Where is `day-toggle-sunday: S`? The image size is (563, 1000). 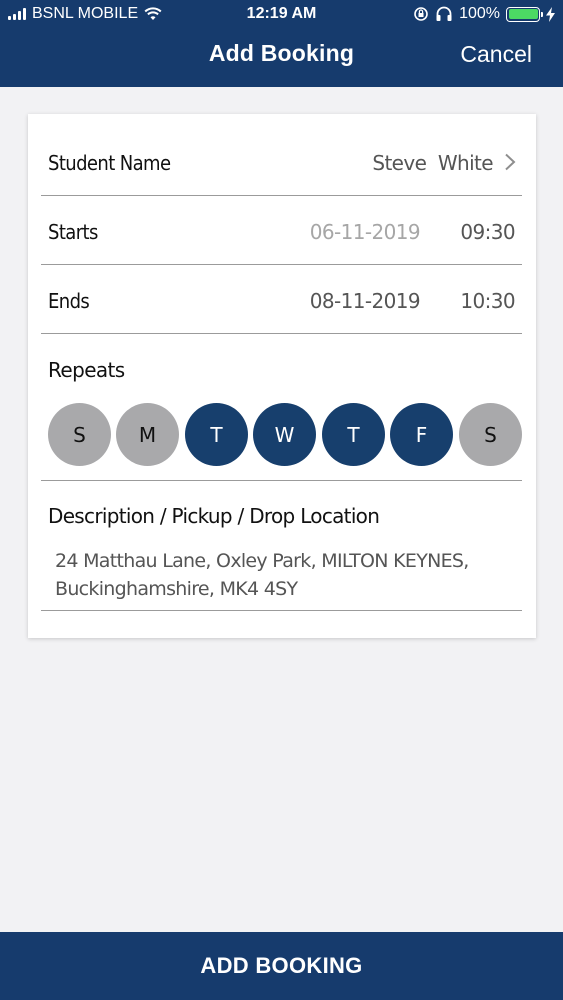 day-toggle-sunday: S is located at coordinates (79, 434).